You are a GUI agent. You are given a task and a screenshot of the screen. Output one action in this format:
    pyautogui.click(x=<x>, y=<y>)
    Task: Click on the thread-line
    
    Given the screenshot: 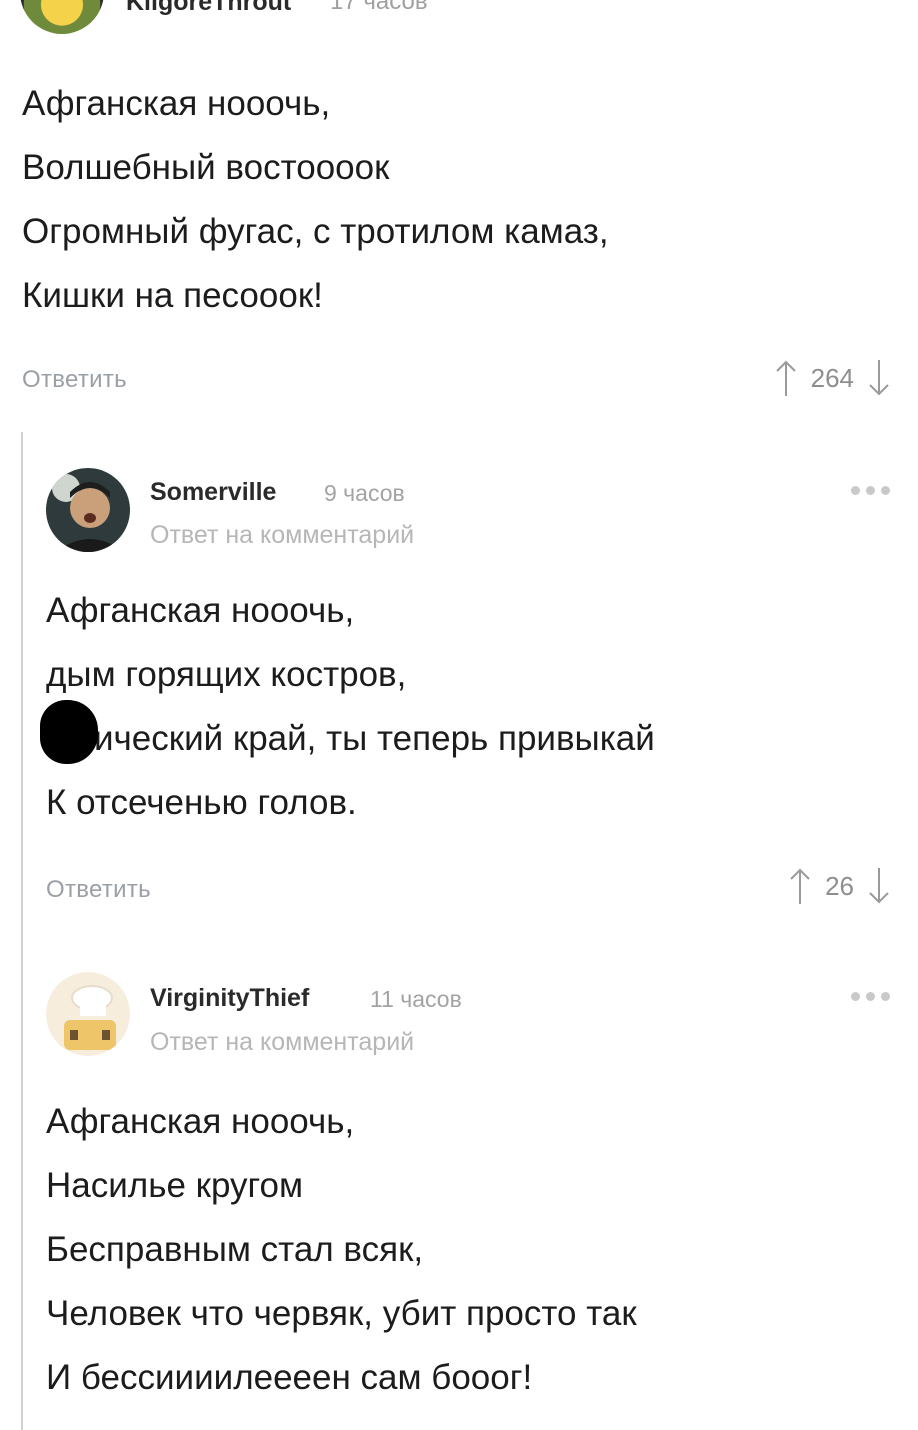 What is the action you would take?
    pyautogui.click(x=22, y=931)
    